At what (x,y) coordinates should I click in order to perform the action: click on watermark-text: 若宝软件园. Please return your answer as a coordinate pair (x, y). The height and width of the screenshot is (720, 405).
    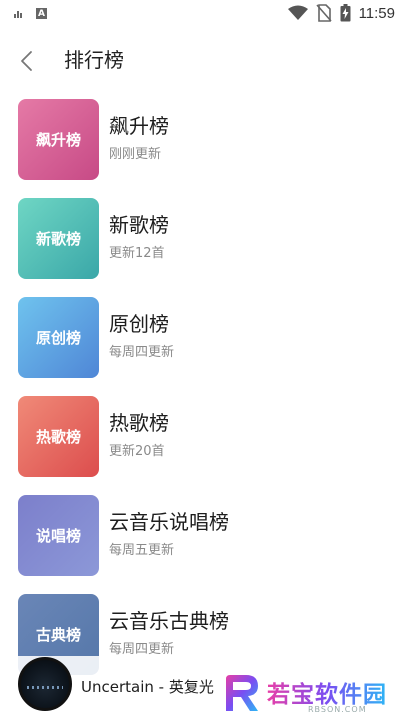
    Looking at the image, I should click on (327, 692).